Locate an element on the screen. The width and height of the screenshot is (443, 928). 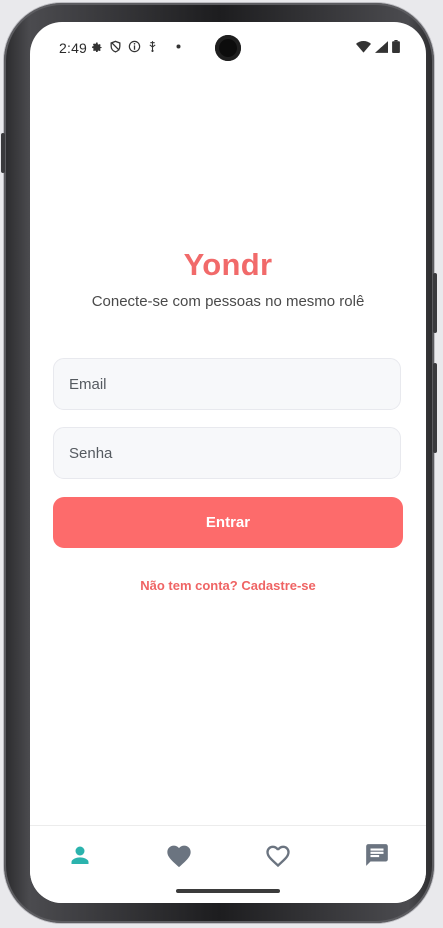
person-icon is located at coordinates (80, 857).